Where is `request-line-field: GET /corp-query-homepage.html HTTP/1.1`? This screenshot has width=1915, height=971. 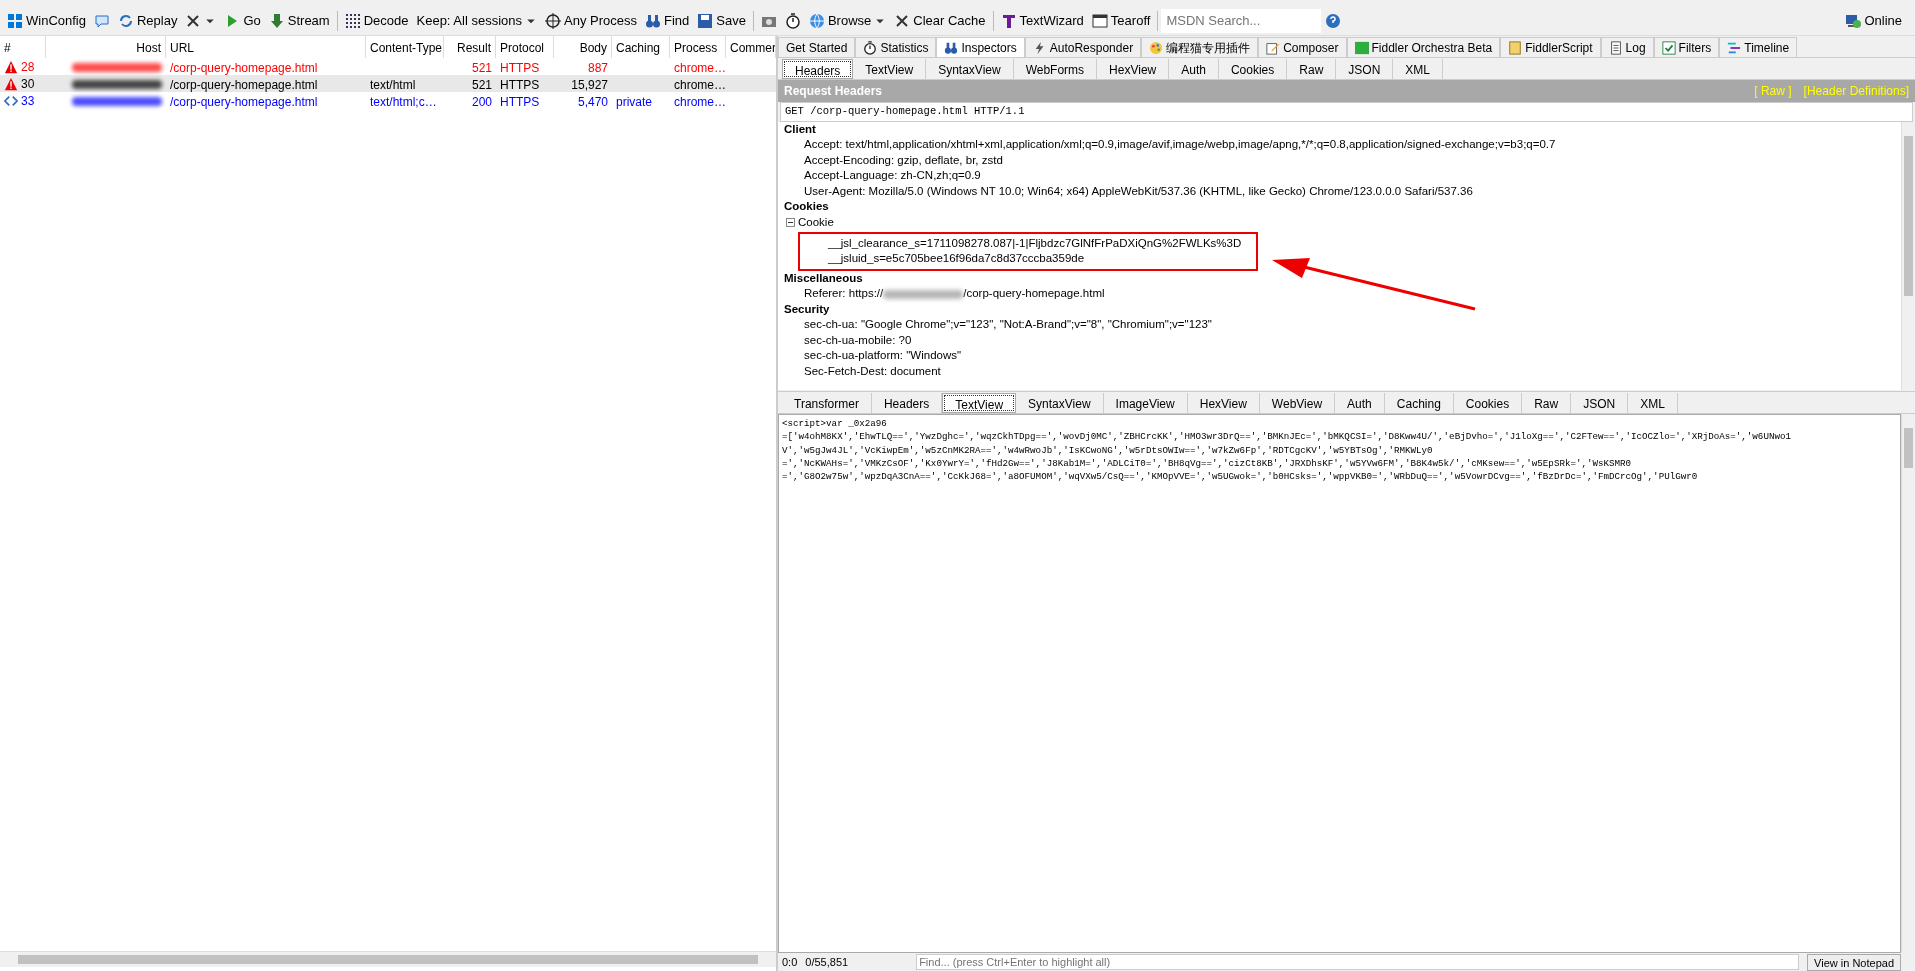 request-line-field: GET /corp-query-homepage.html HTTP/1.1 is located at coordinates (1346, 112).